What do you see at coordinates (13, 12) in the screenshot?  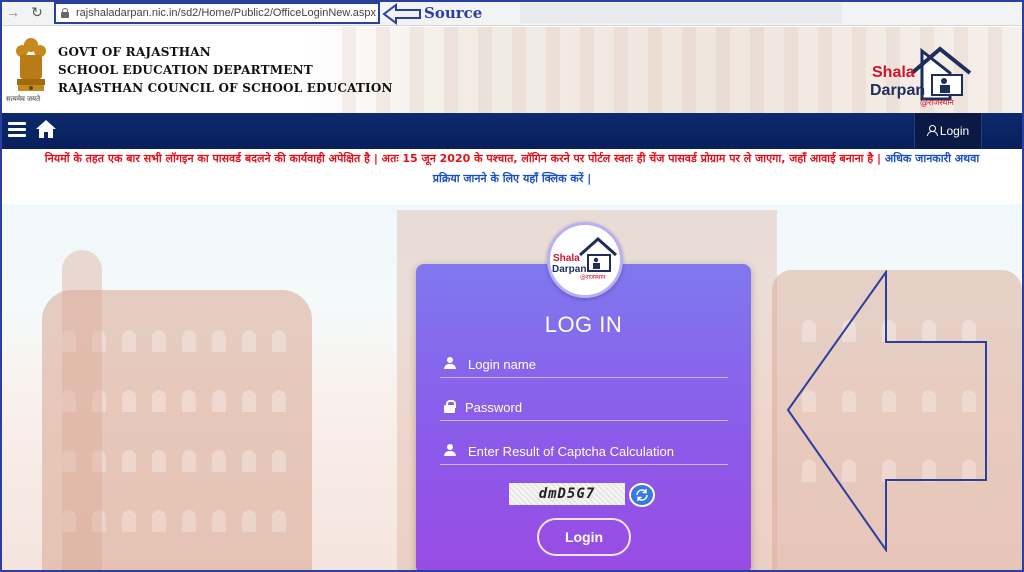 I see `back-arrow-icon: →` at bounding box center [13, 12].